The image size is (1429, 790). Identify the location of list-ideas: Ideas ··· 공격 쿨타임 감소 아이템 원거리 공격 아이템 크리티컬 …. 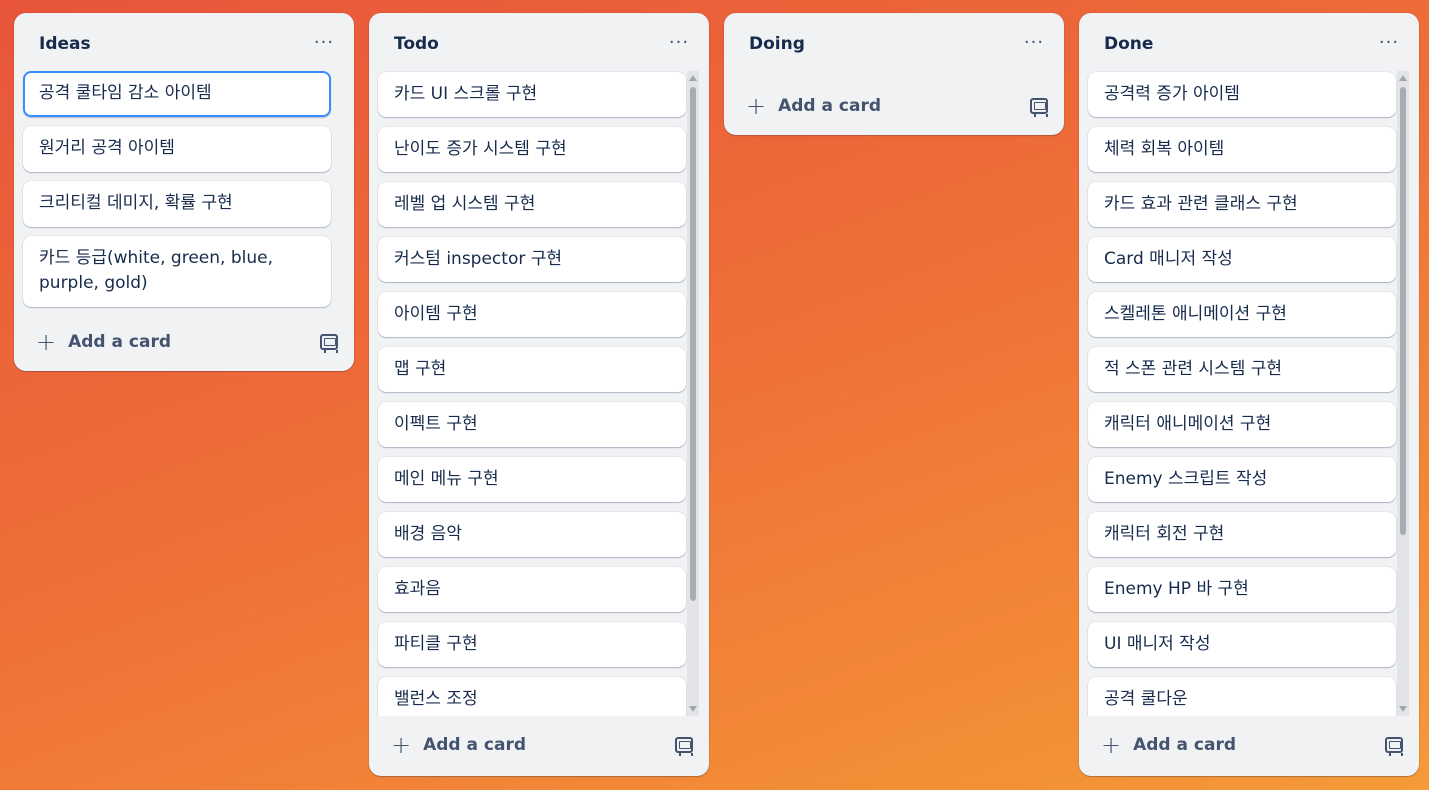
(184, 192).